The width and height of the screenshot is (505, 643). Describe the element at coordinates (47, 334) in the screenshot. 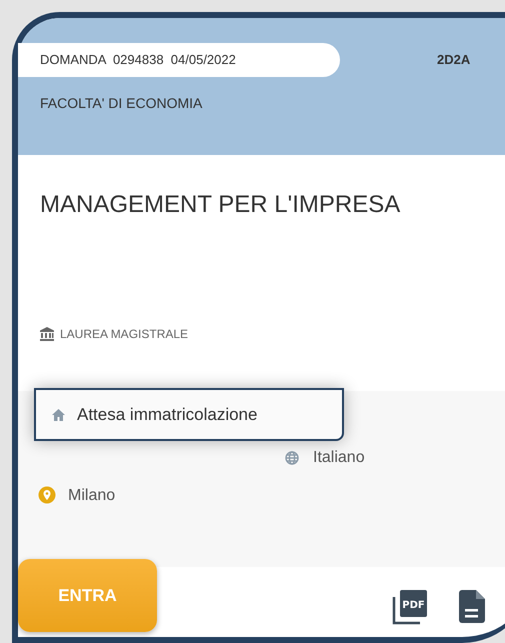

I see `institution-icon` at that location.